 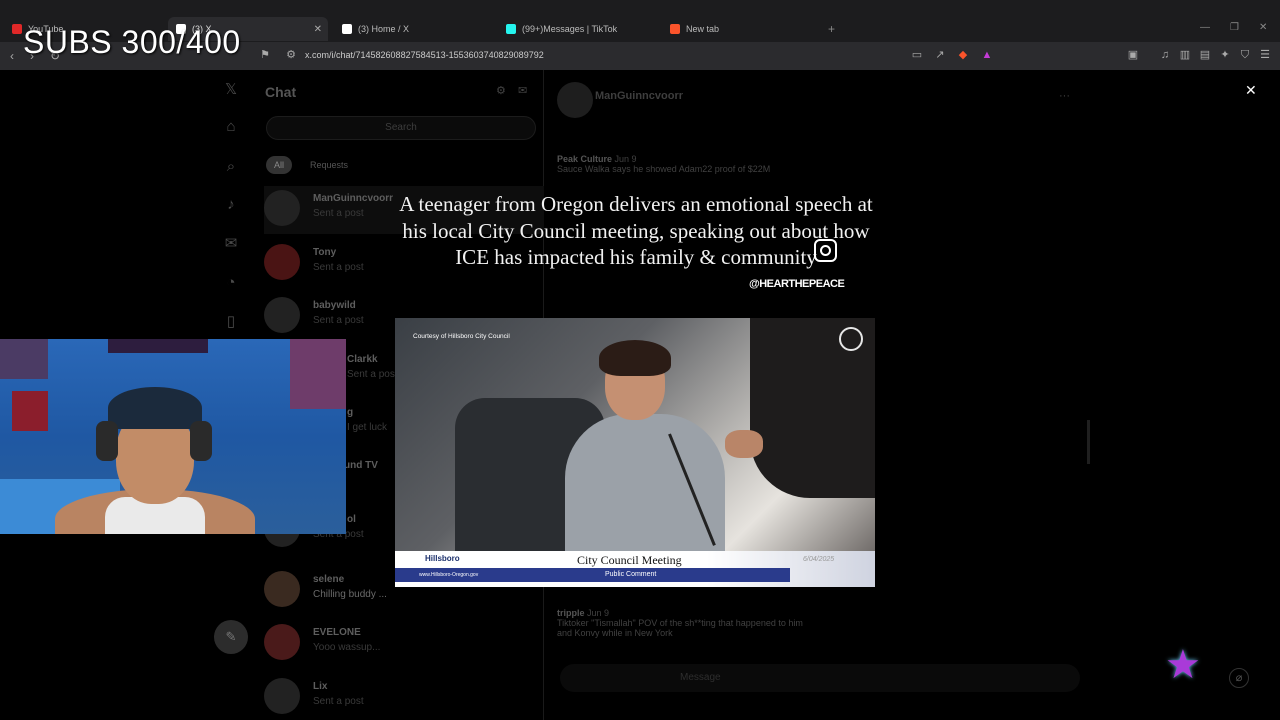 What do you see at coordinates (1234, 27) in the screenshot?
I see `maximize-icon: ❐` at bounding box center [1234, 27].